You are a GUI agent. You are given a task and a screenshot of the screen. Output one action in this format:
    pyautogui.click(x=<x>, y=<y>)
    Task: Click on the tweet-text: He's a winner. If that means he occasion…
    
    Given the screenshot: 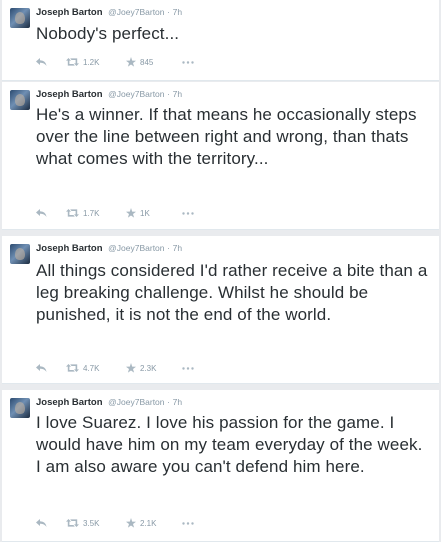 What is the action you would take?
    pyautogui.click(x=226, y=136)
    